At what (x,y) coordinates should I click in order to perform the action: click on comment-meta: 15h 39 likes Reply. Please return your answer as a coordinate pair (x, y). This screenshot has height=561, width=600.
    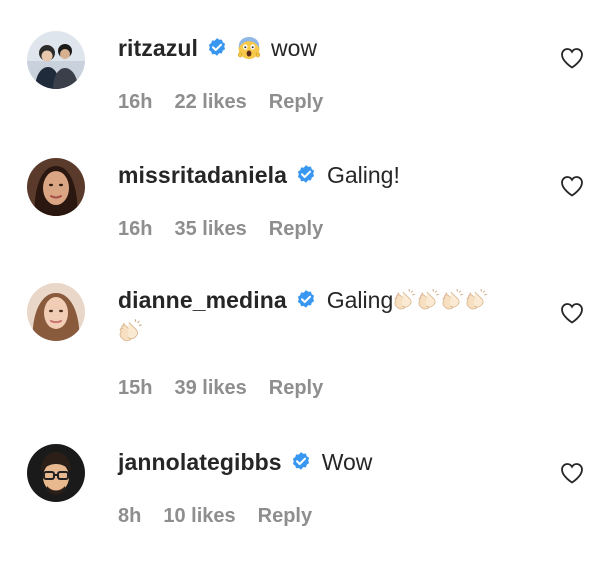
    Looking at the image, I should click on (220, 388).